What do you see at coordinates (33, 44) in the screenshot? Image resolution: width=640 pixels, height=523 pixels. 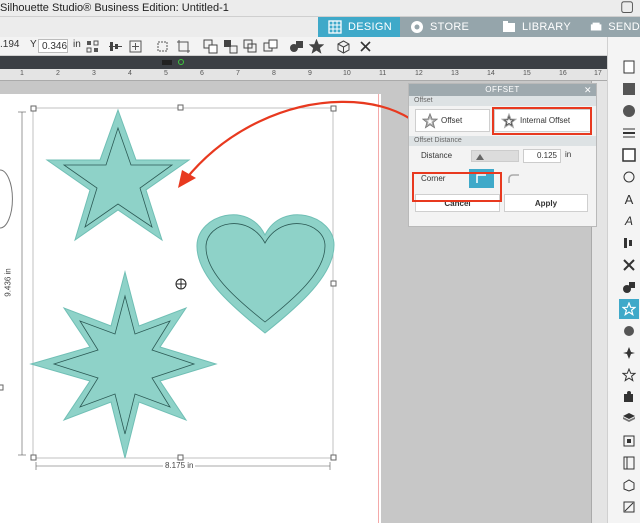 I see `y-label: Y` at bounding box center [33, 44].